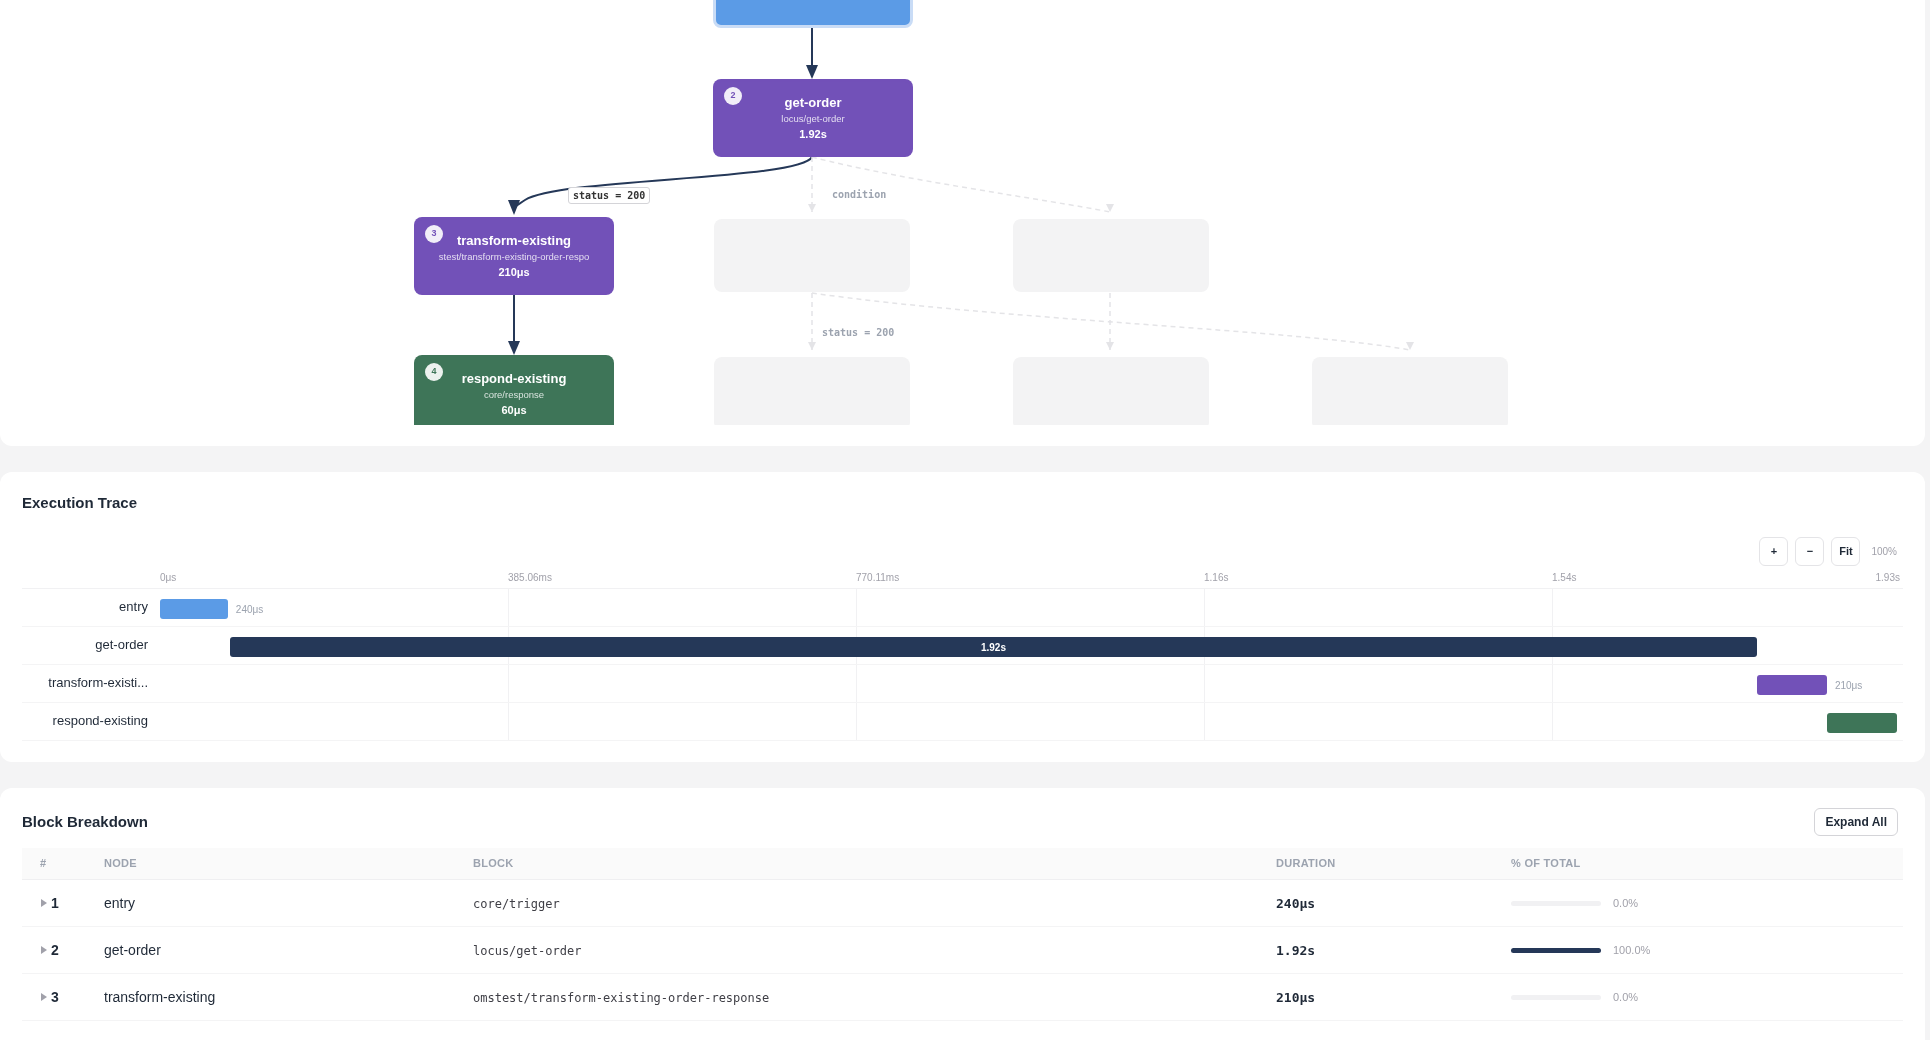 Image resolution: width=1930 pixels, height=1040 pixels. I want to click on table-cell: get-order, so click(132, 949).